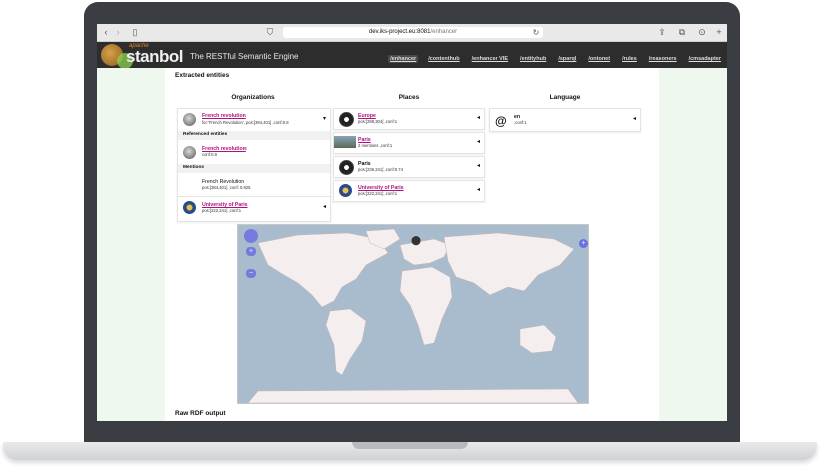 The image size is (820, 474). What do you see at coordinates (226, 187) in the screenshot?
I see `mention-meta: pos:[384,401] ,conf: 0.825` at bounding box center [226, 187].